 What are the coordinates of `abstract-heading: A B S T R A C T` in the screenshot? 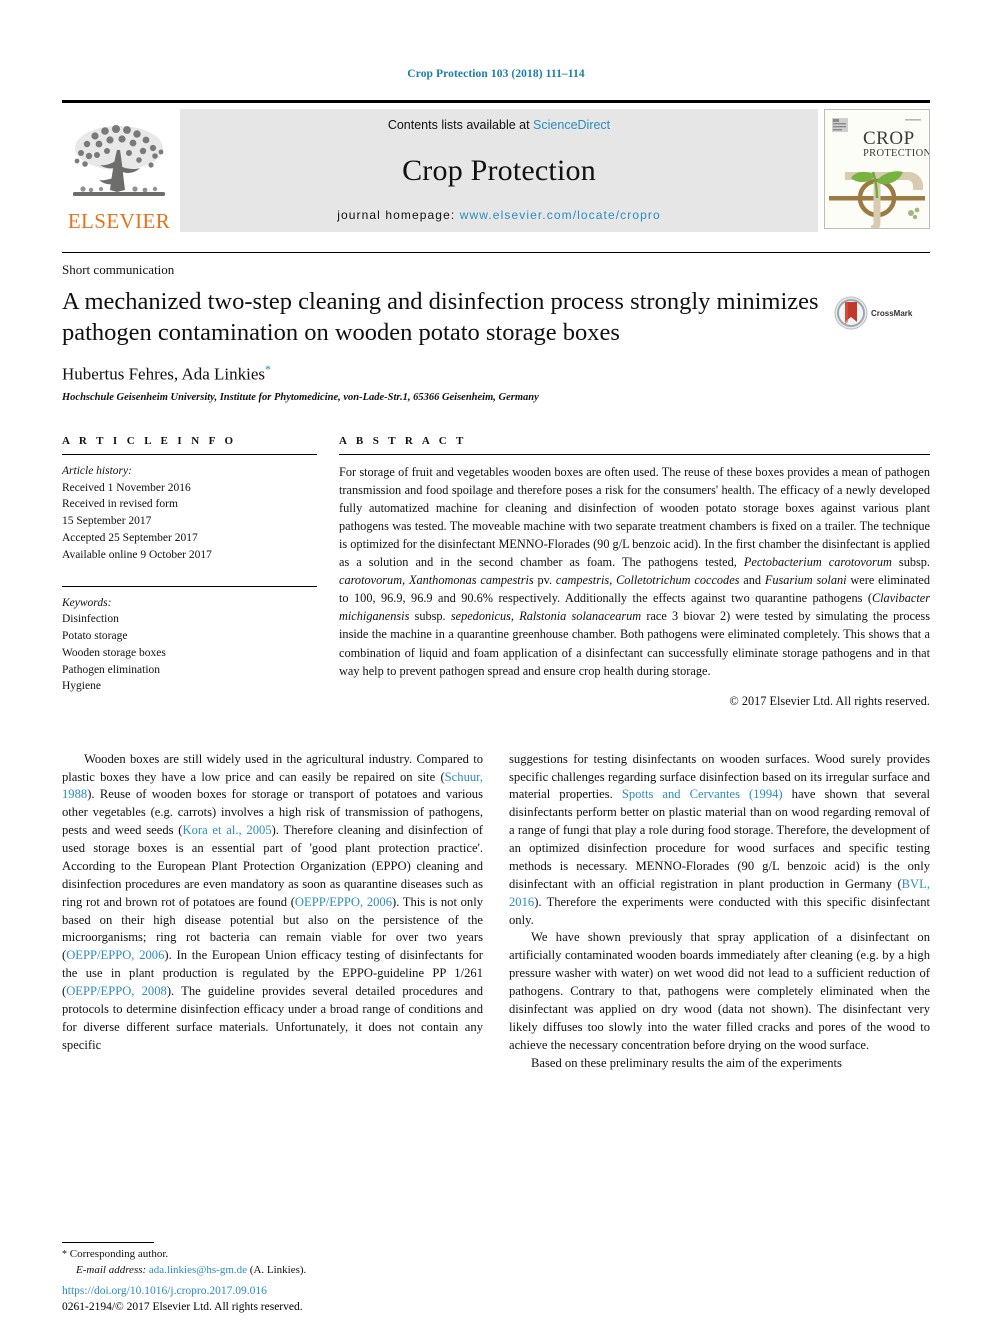 It's located at (403, 440).